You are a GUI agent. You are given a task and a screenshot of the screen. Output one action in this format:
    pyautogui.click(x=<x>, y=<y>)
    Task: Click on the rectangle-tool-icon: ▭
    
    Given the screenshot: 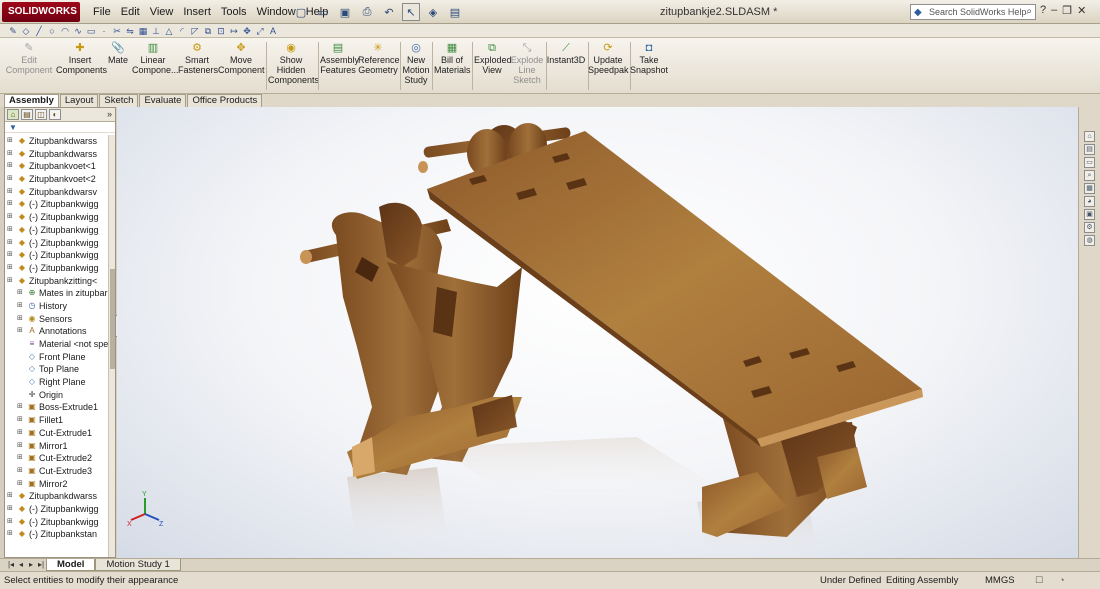 What is the action you would take?
    pyautogui.click(x=91, y=31)
    